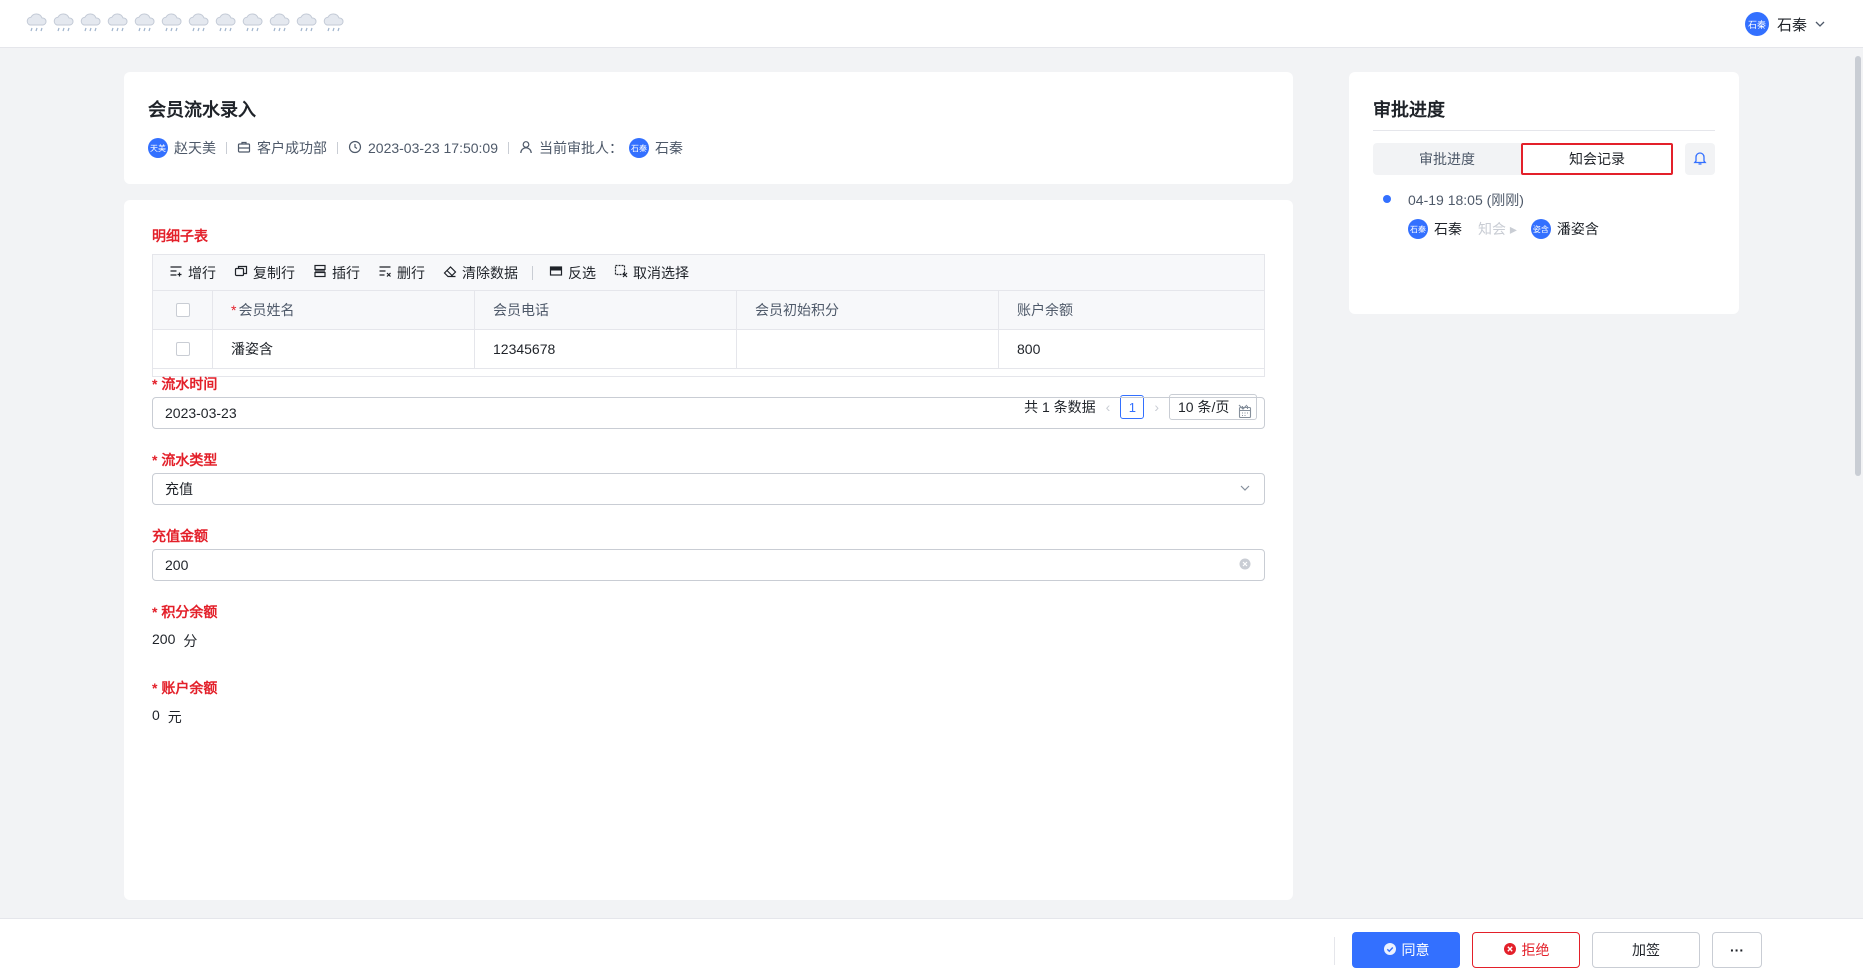 This screenshot has height=979, width=1863. I want to click on user-icon, so click(526, 148).